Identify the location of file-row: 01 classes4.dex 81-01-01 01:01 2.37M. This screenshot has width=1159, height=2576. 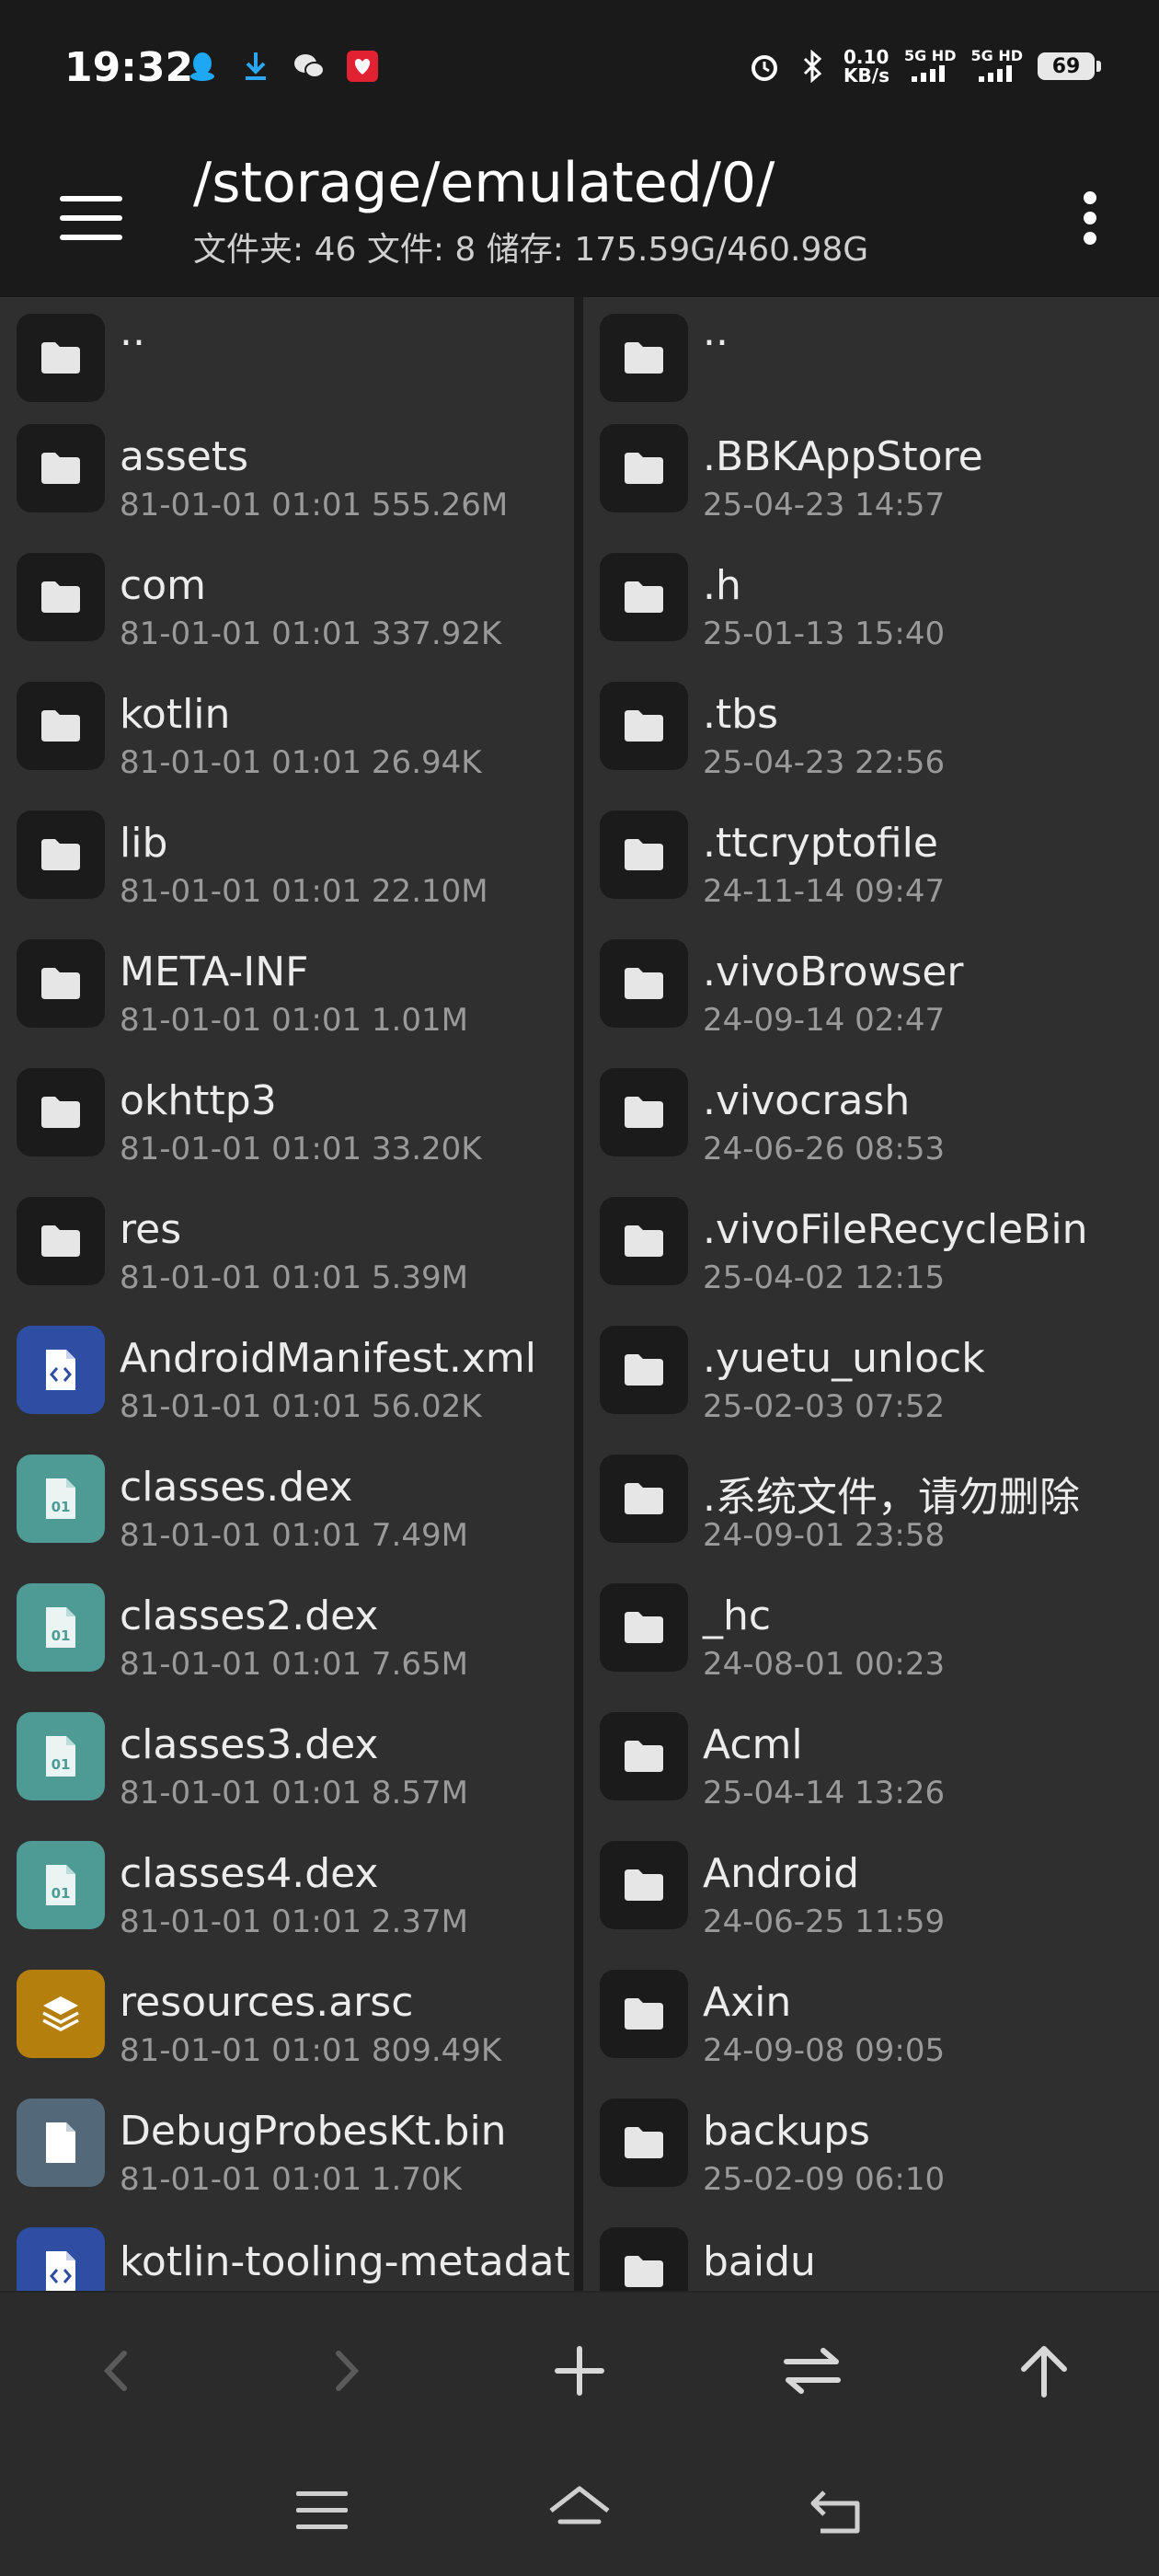
(287, 1888).